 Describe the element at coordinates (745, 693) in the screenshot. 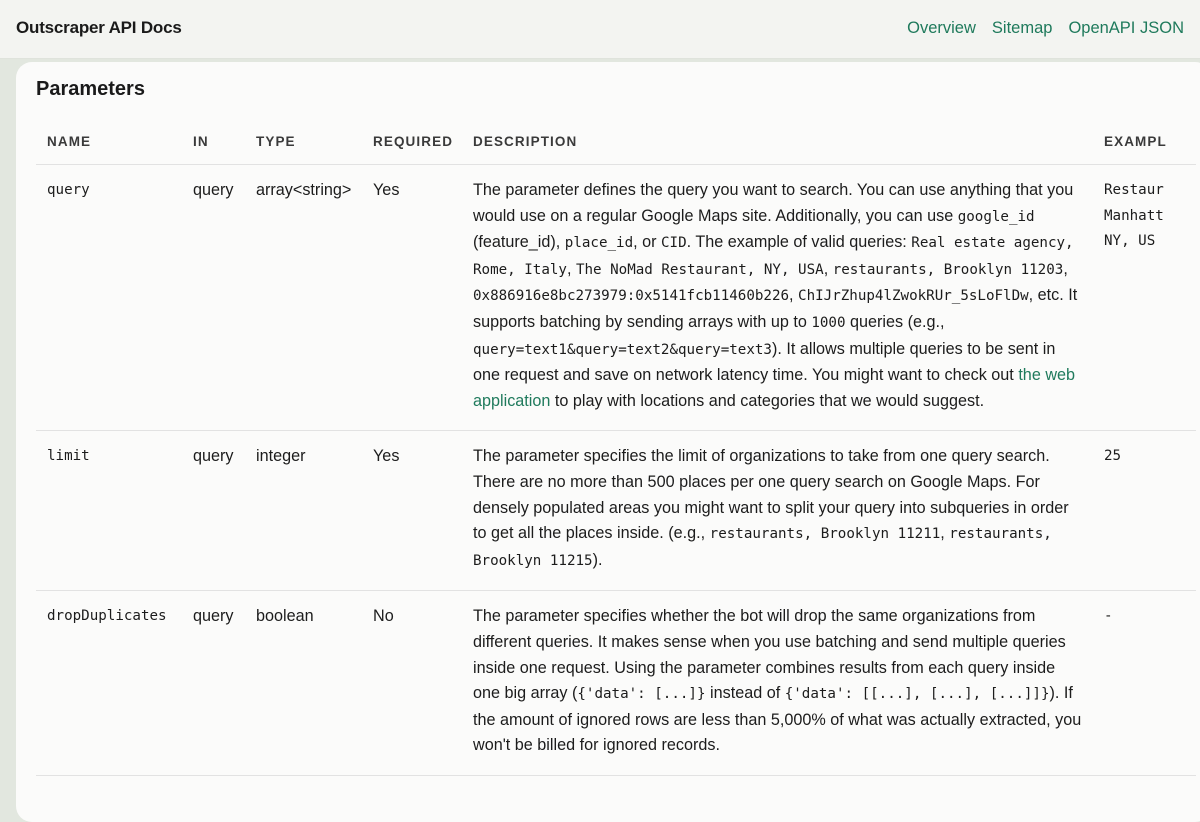

I see `description-text: instead of` at that location.